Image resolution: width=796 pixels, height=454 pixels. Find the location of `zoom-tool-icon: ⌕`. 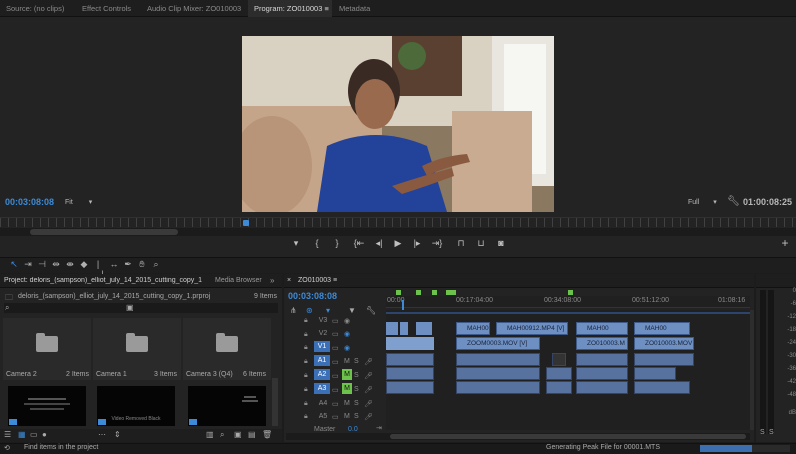

zoom-tool-icon: ⌕ is located at coordinates (156, 264).